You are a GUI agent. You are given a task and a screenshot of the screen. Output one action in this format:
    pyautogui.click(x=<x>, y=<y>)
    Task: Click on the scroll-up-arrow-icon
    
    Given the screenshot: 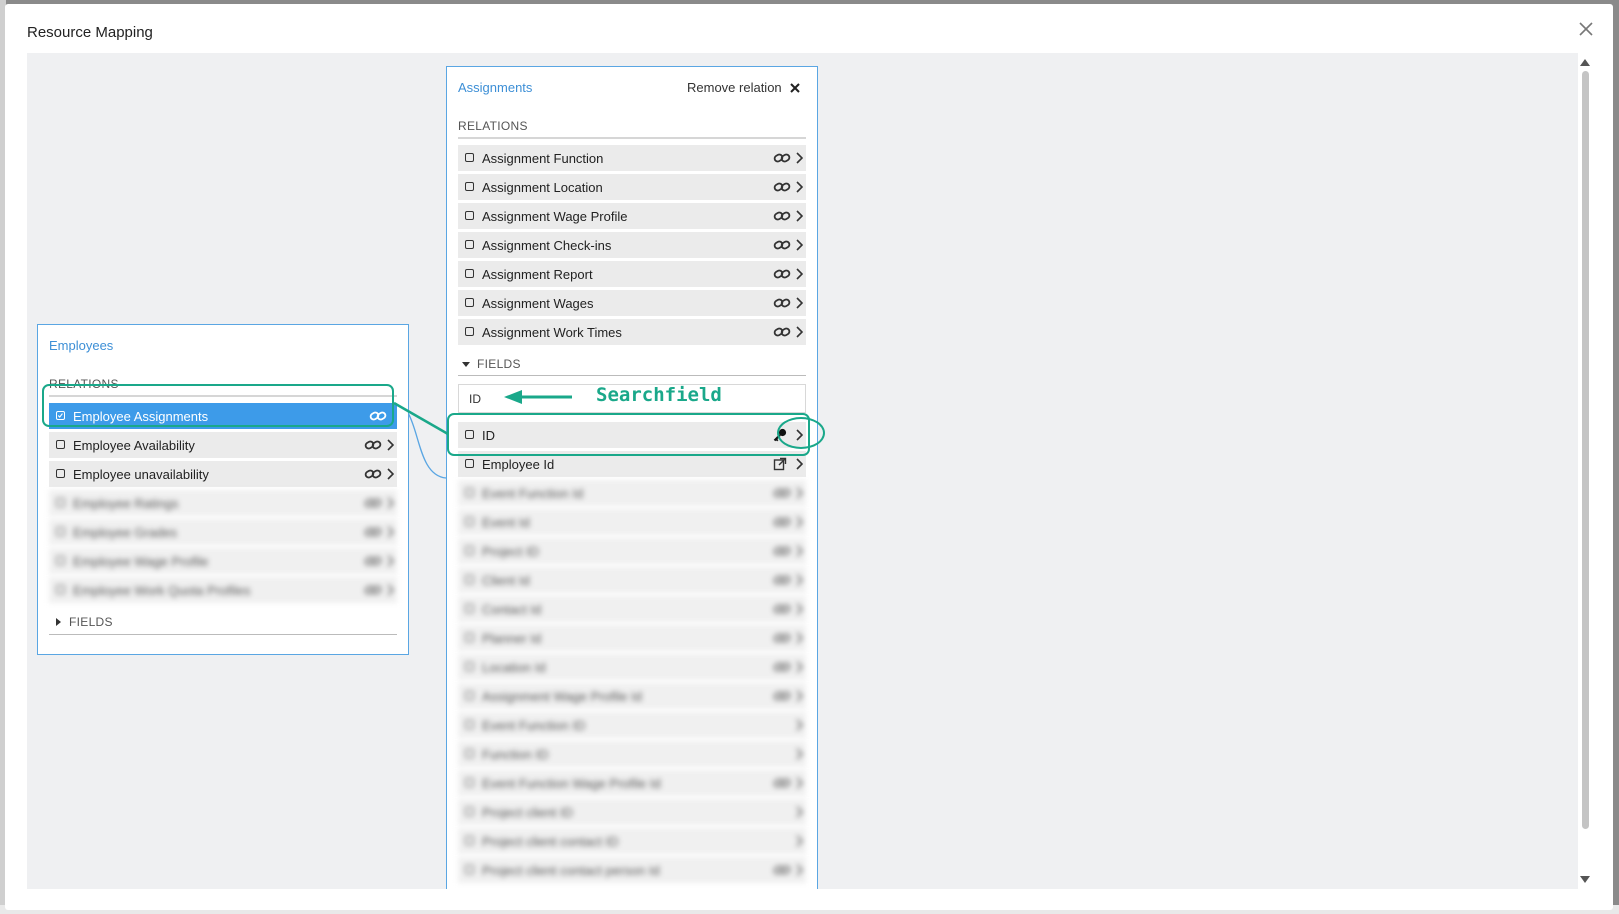 What is the action you would take?
    pyautogui.click(x=1585, y=62)
    